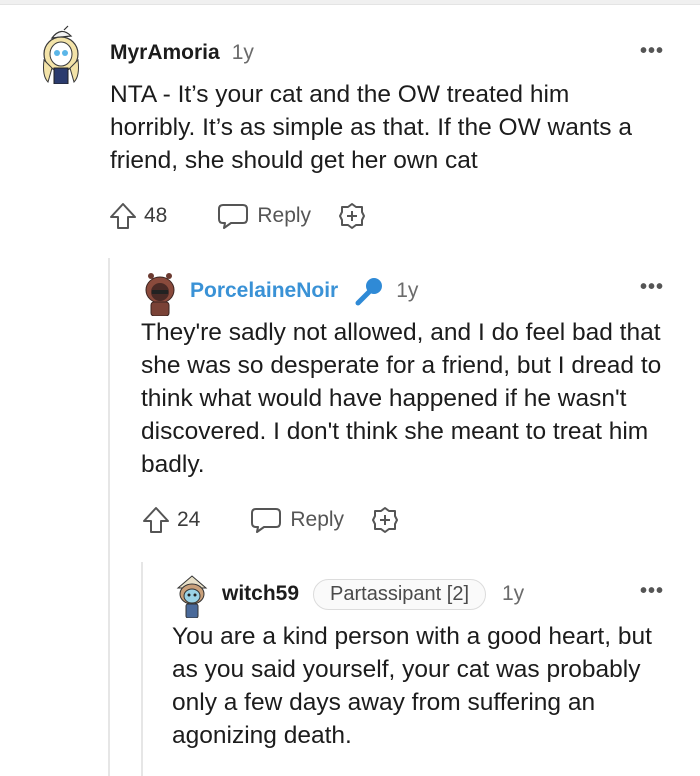 The width and height of the screenshot is (700, 776). What do you see at coordinates (170, 520) in the screenshot?
I see `upvote-button: 24` at bounding box center [170, 520].